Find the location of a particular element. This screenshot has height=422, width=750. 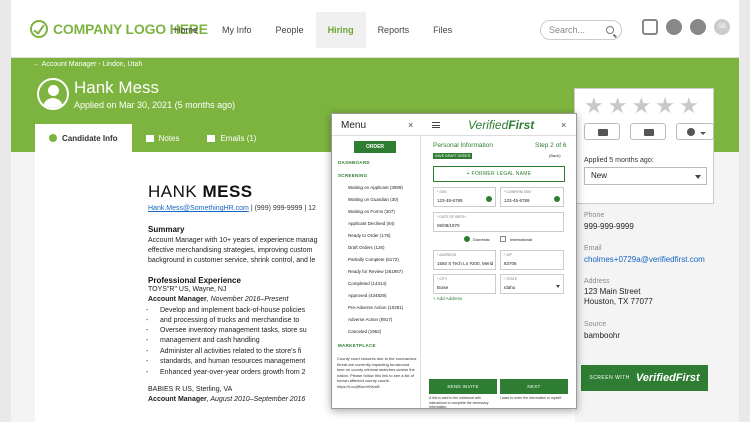

international-label: International is located at coordinates (521, 239).